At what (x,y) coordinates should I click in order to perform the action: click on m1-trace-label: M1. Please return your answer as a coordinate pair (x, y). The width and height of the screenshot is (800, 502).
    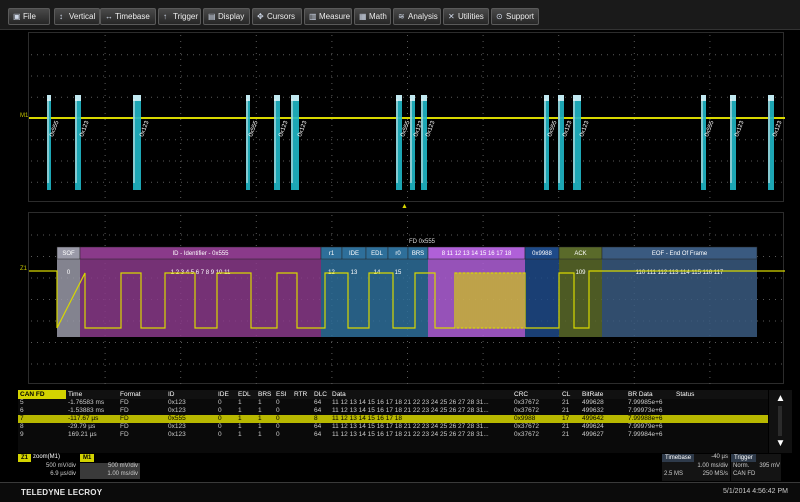
    Looking at the image, I should click on (24, 116).